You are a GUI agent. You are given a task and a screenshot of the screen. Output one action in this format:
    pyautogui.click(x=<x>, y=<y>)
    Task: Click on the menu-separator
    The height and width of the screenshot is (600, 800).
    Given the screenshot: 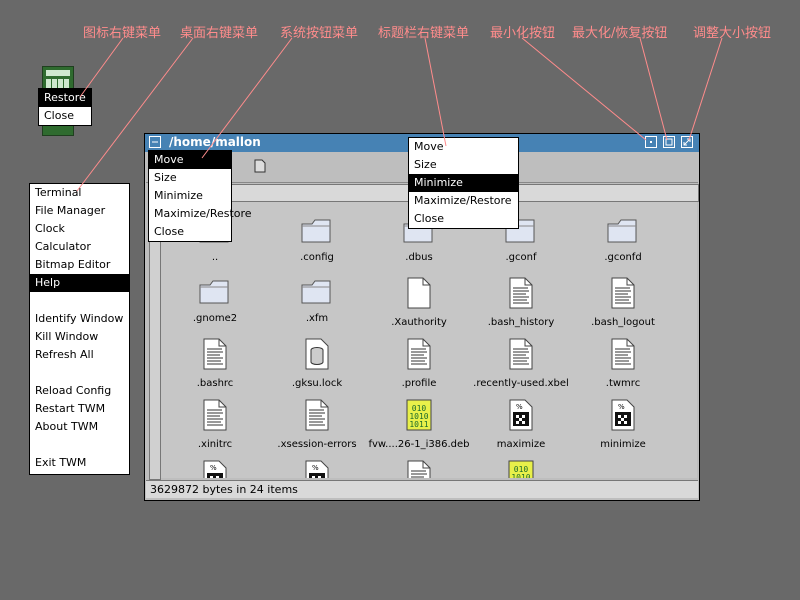 What is the action you would take?
    pyautogui.click(x=79, y=445)
    